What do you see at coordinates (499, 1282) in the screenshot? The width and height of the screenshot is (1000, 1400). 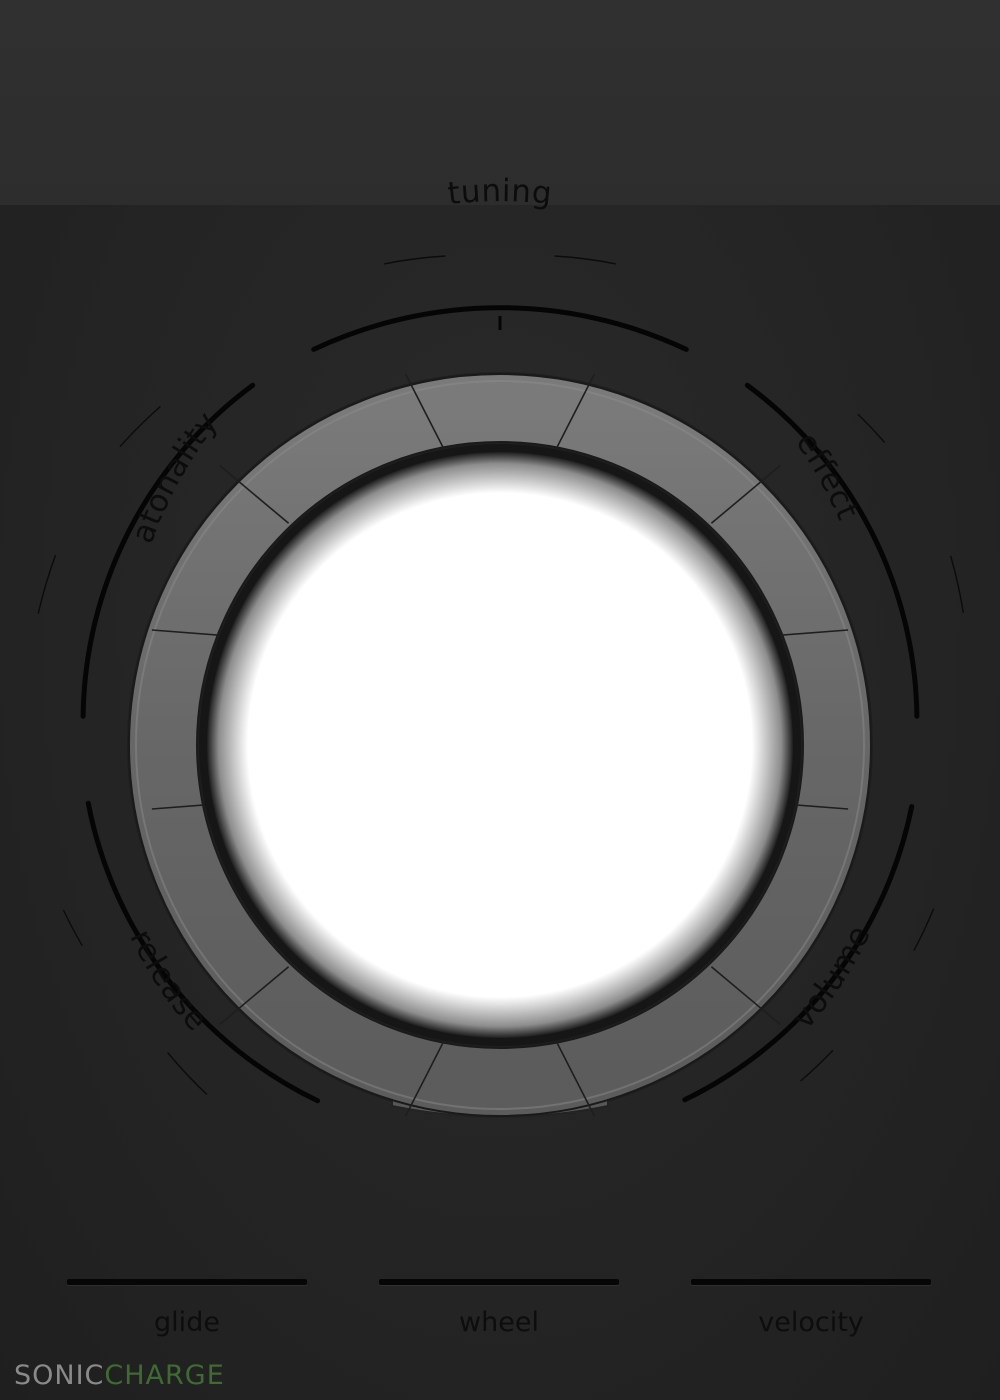 I see `wheel-slider` at bounding box center [499, 1282].